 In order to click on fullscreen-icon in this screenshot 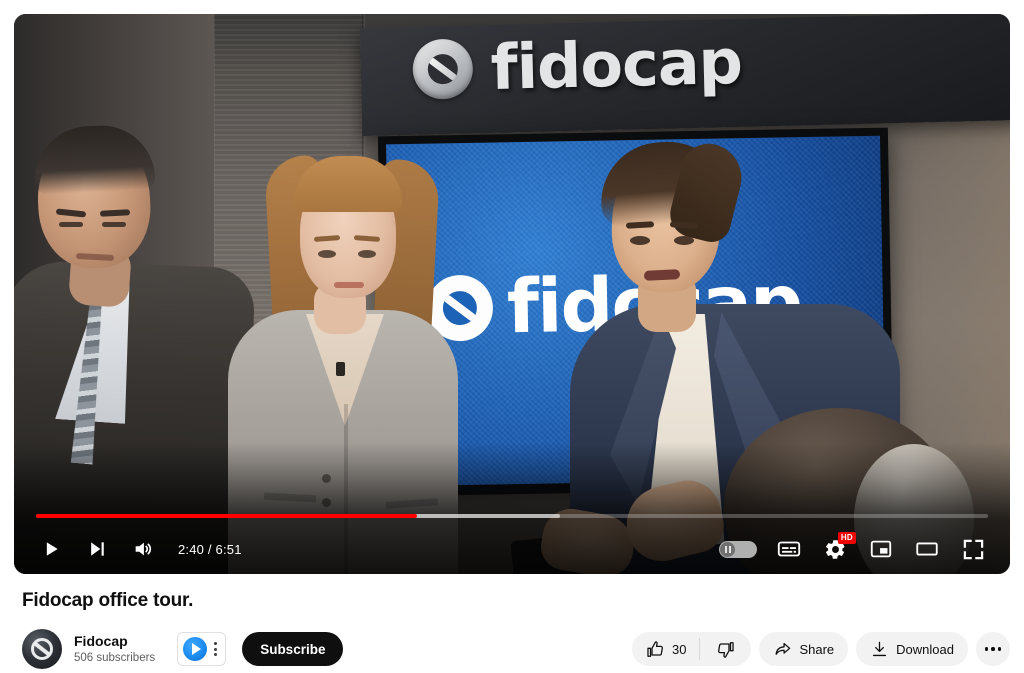, I will do `click(973, 549)`.